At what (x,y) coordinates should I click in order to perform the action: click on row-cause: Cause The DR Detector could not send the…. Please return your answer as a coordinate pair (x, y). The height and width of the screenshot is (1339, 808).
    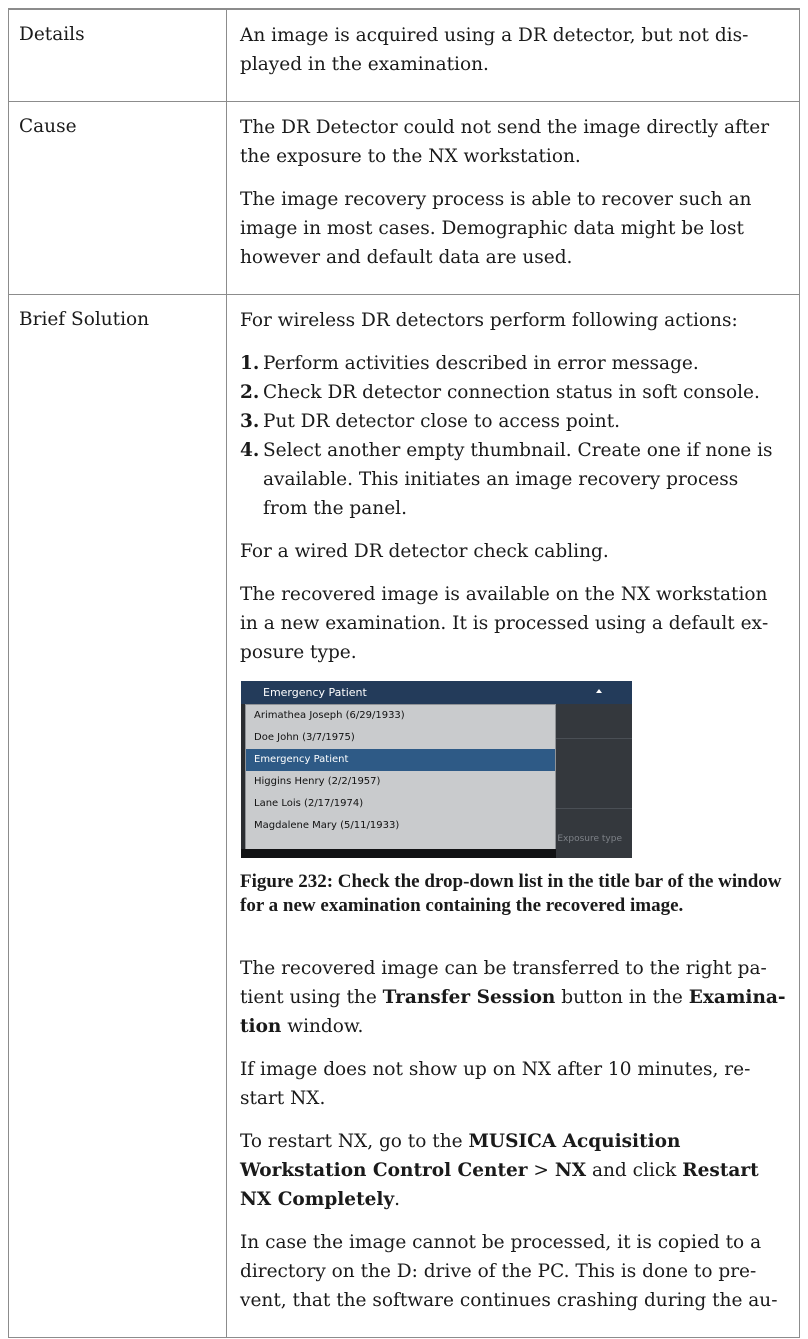
    Looking at the image, I should click on (404, 198).